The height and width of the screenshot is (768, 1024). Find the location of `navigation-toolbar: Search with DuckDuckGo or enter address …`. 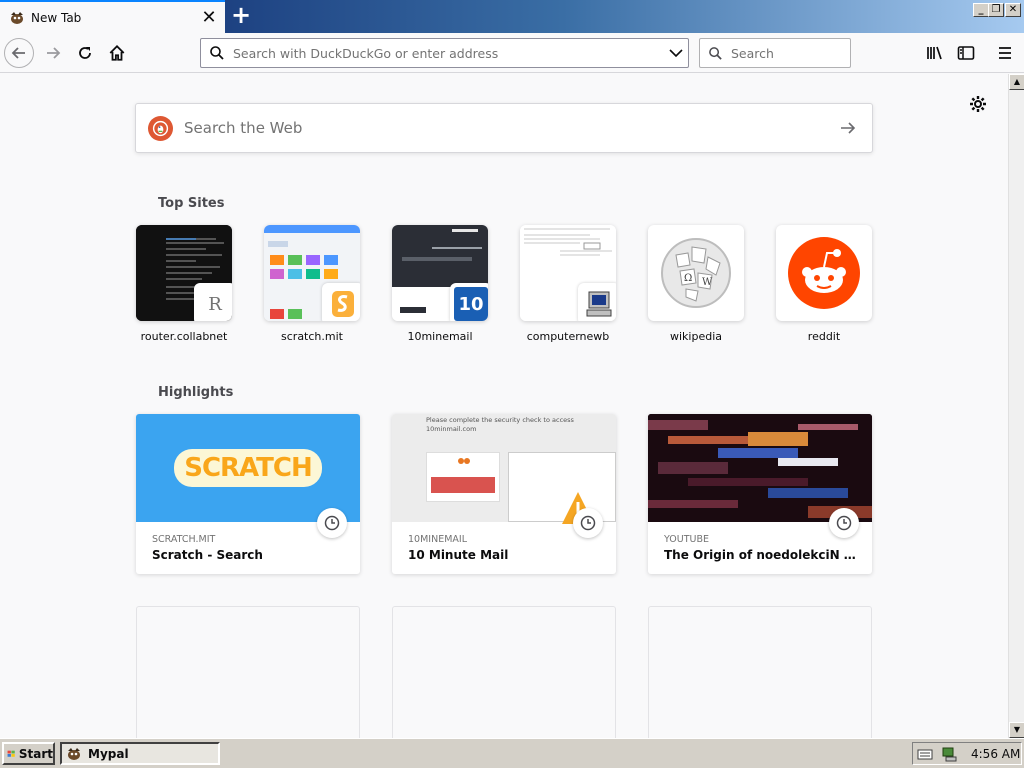

navigation-toolbar: Search with DuckDuckGo or enter address … is located at coordinates (512, 53).